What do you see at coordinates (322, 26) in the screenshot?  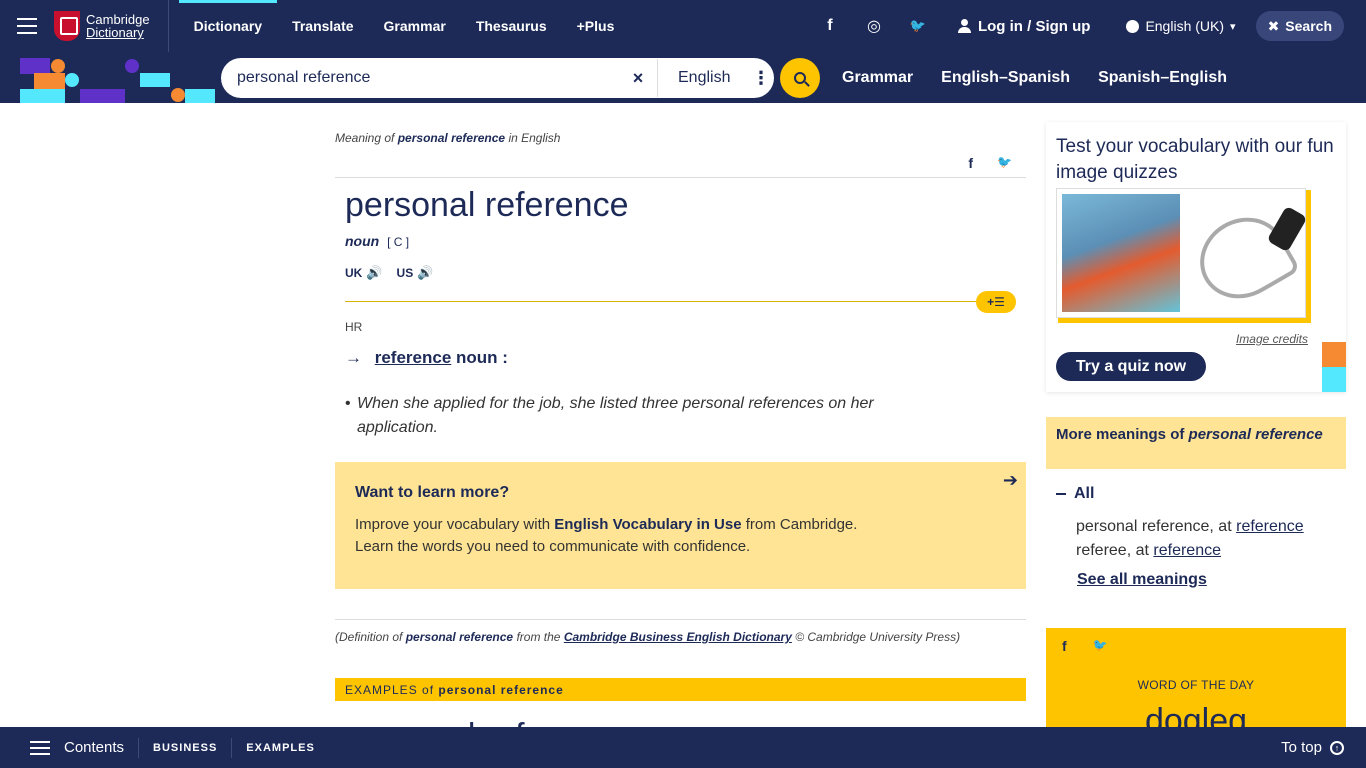 I see `nav-translate: Translate` at bounding box center [322, 26].